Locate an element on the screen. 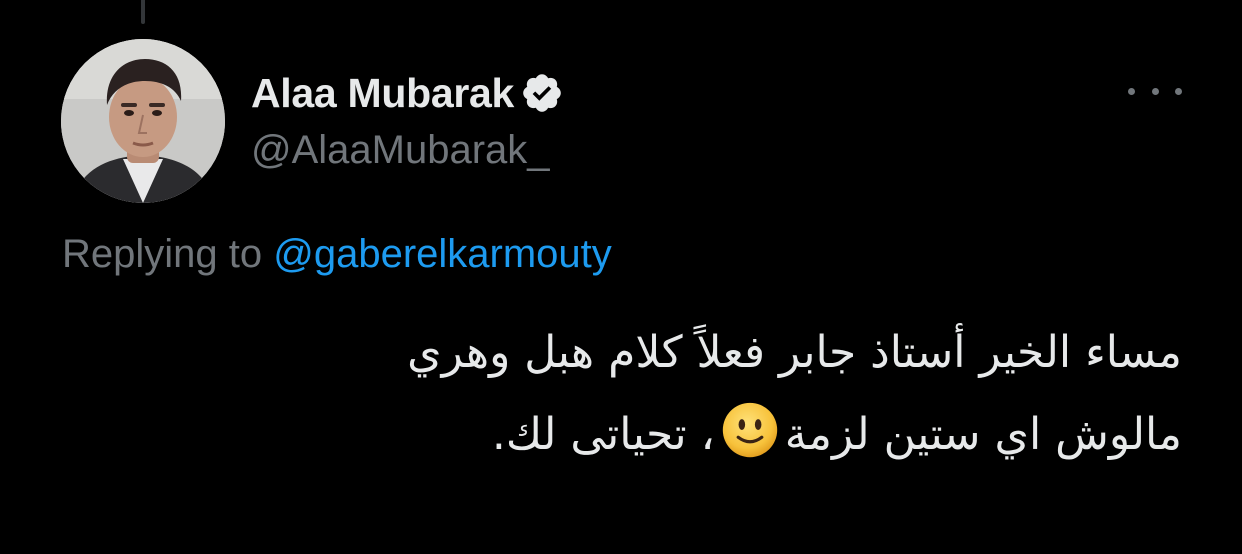 This screenshot has width=1242, height=554. slightly-smiling-face-emoji is located at coordinates (750, 430).